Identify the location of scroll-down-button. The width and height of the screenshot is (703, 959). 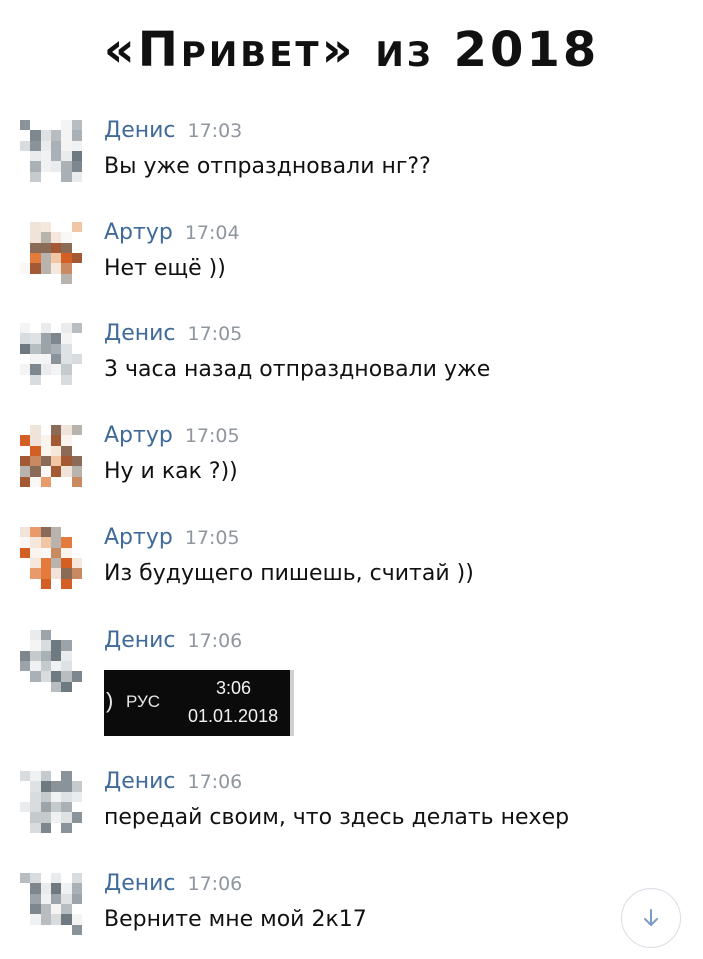
(651, 918).